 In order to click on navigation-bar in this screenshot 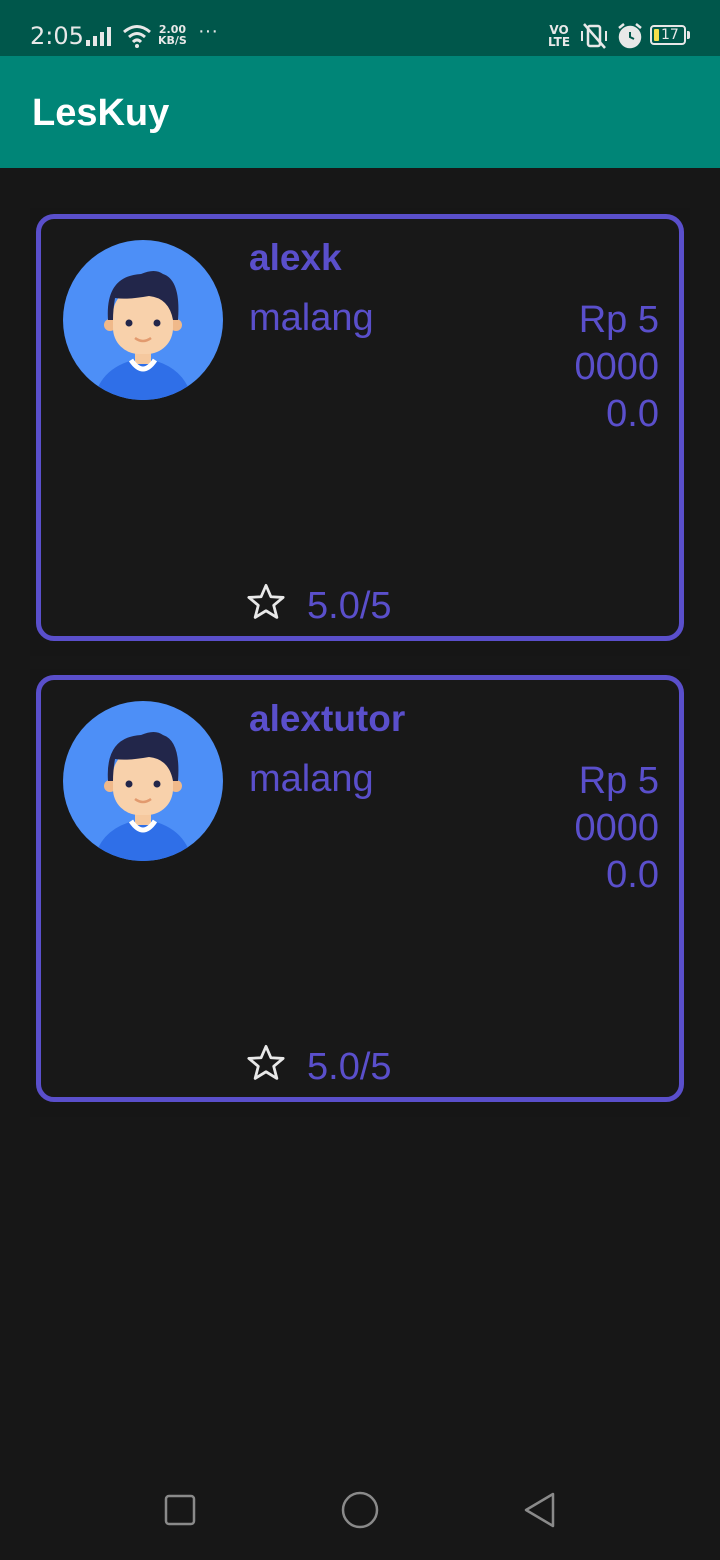, I will do `click(360, 1510)`.